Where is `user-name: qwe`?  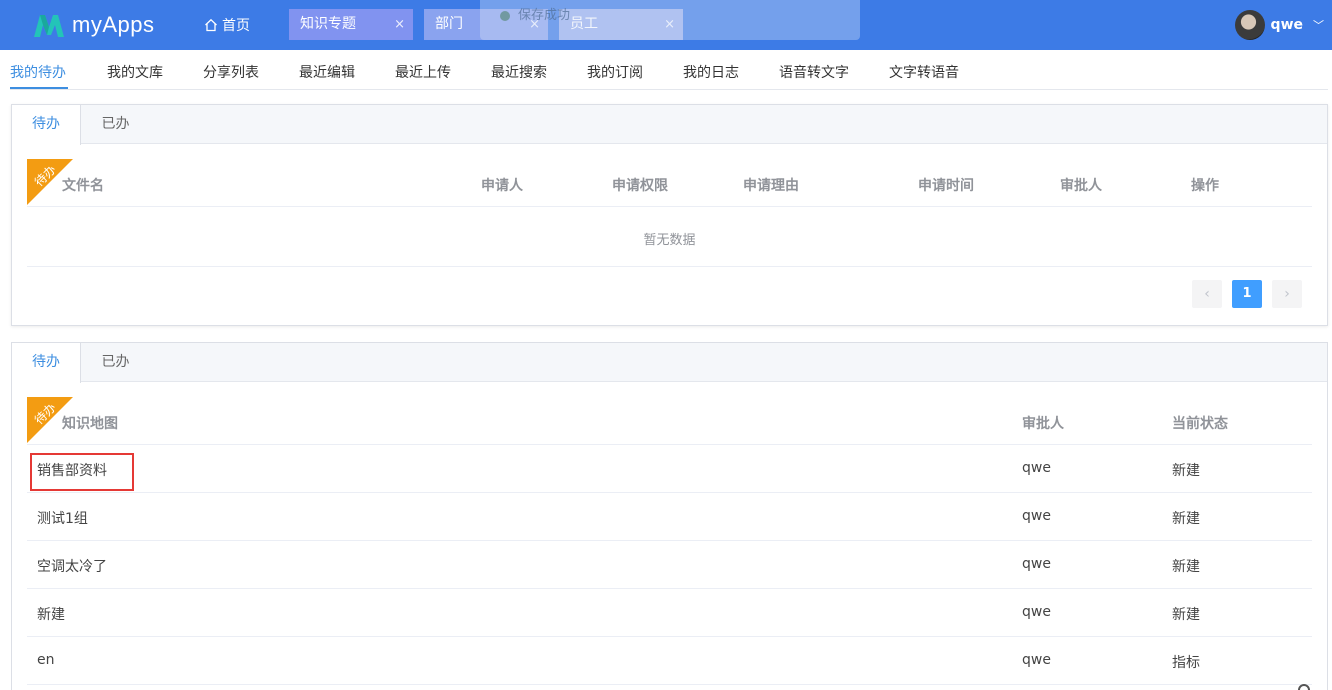
user-name: qwe is located at coordinates (1286, 25).